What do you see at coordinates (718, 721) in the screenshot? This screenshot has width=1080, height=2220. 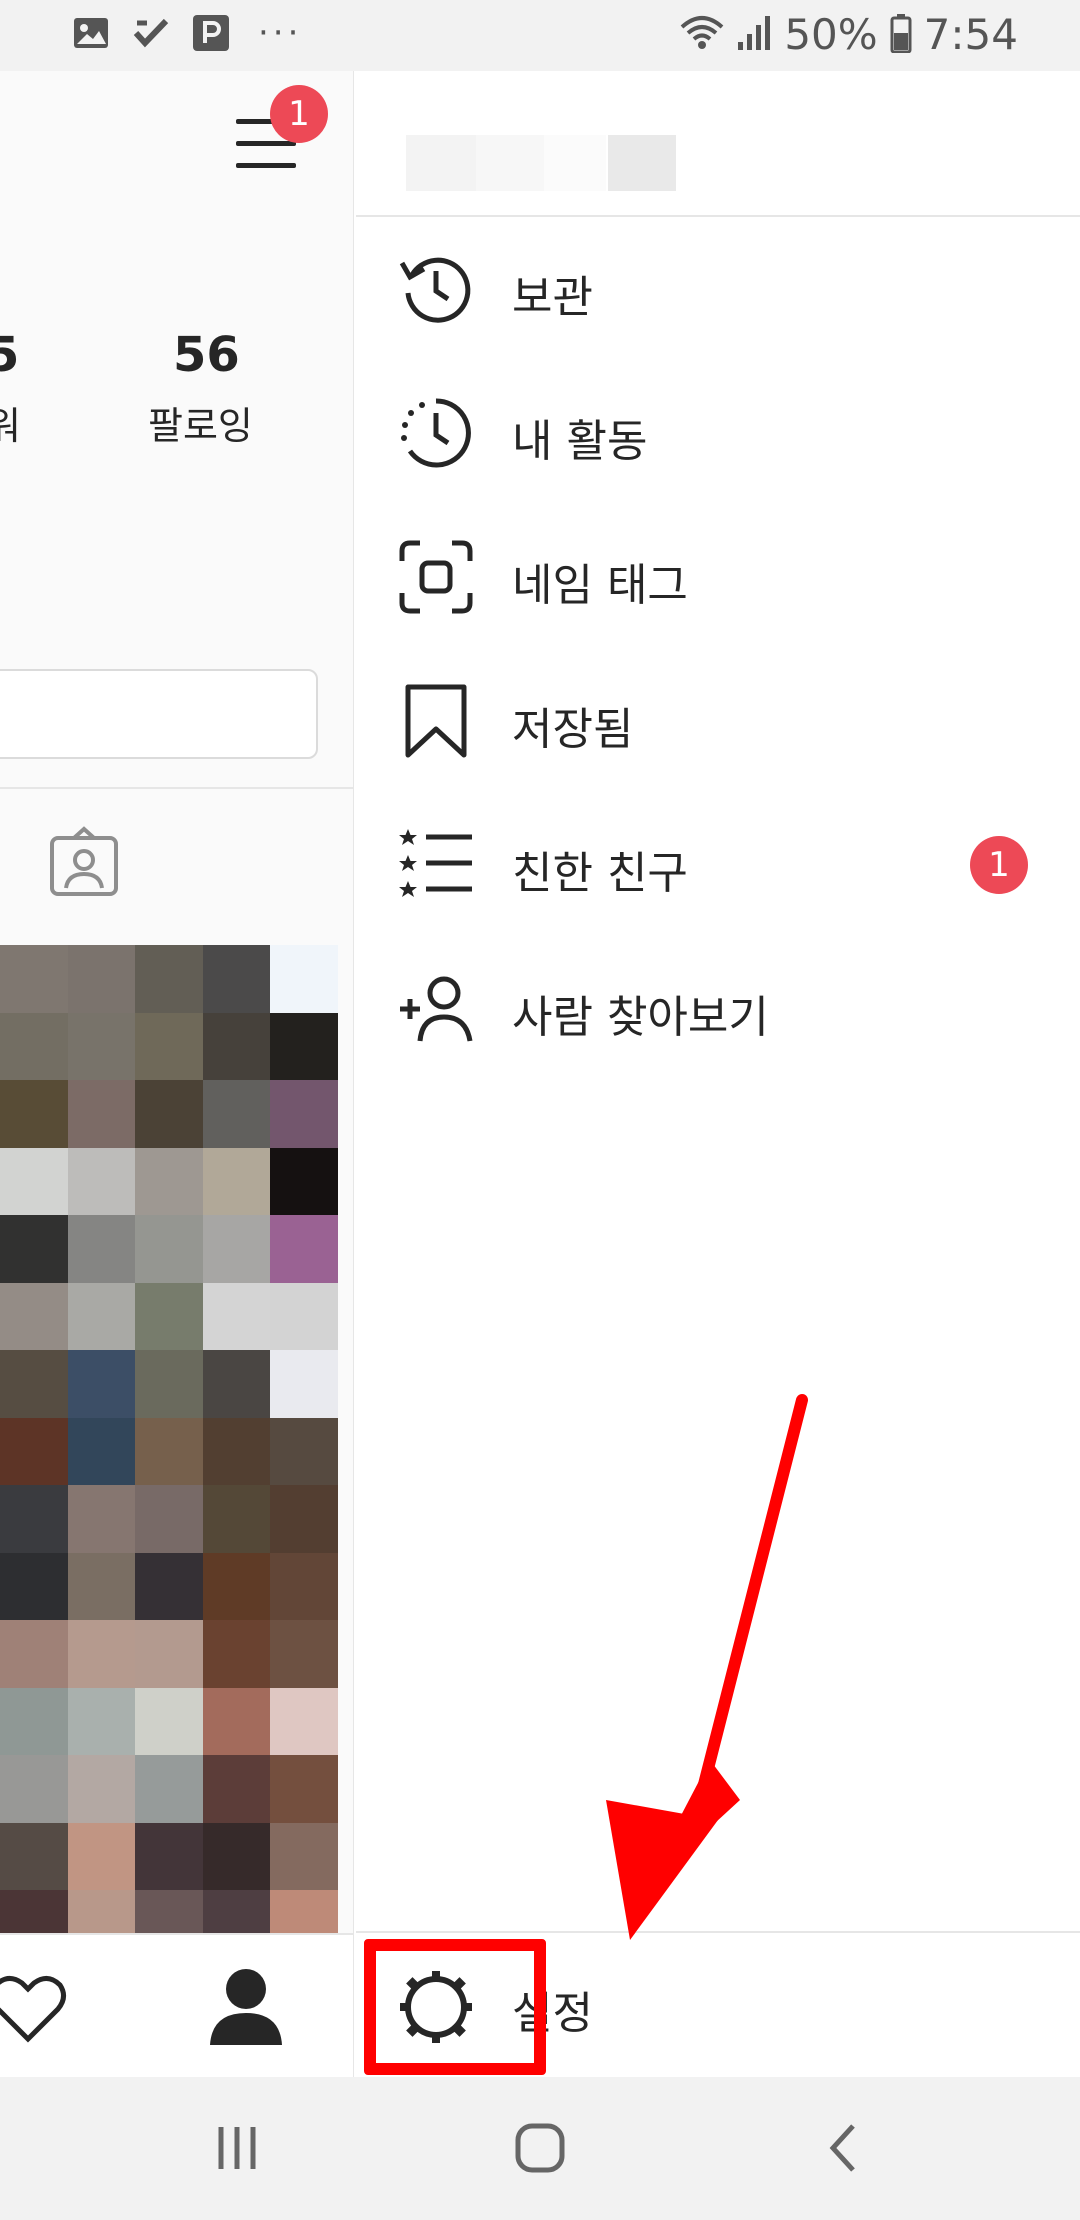 I see `menu-item-saved: 저장됨` at bounding box center [718, 721].